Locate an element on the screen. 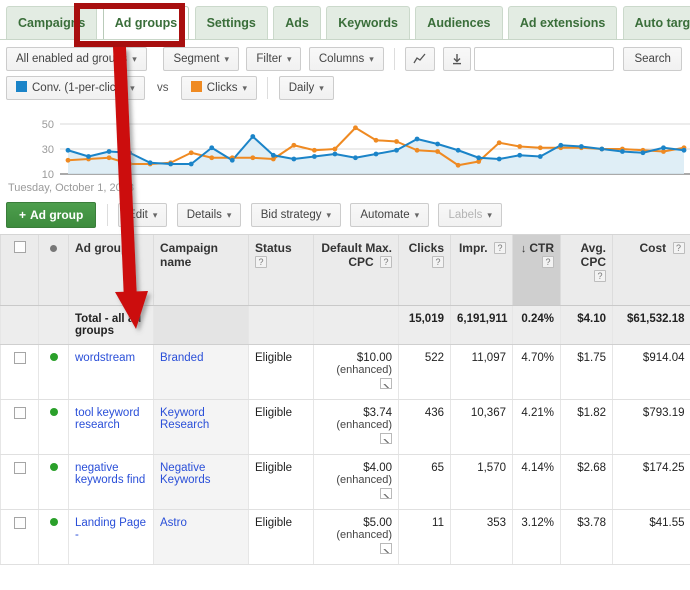 The height and width of the screenshot is (590, 690). tab-ads: Ads is located at coordinates (297, 22).